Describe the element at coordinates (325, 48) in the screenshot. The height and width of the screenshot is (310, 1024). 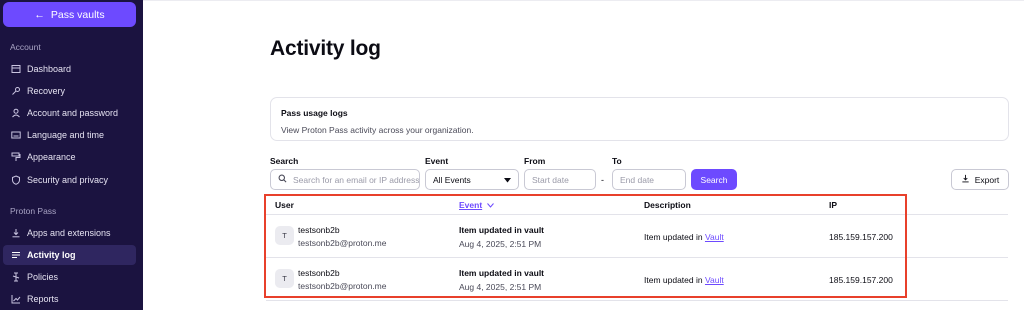
I see `page-title: Activity log` at that location.